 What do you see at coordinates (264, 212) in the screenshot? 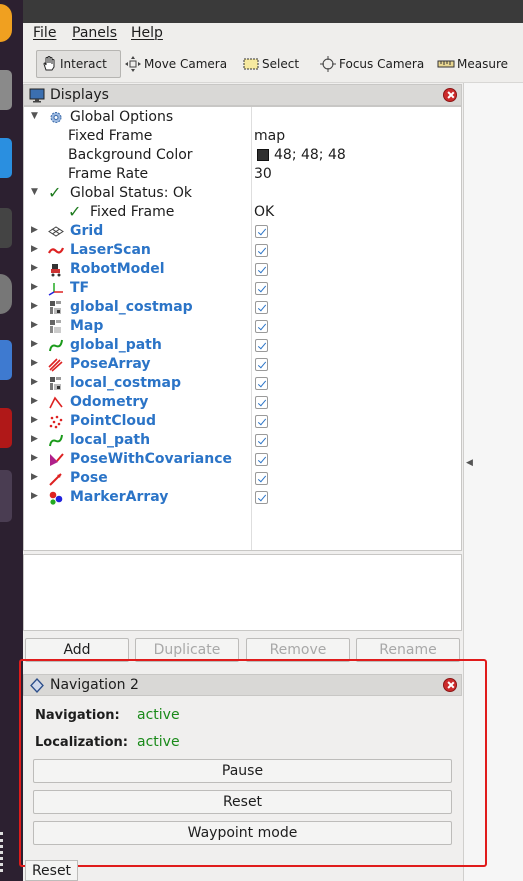
I see `status-fixed-frame-value: OK` at bounding box center [264, 212].